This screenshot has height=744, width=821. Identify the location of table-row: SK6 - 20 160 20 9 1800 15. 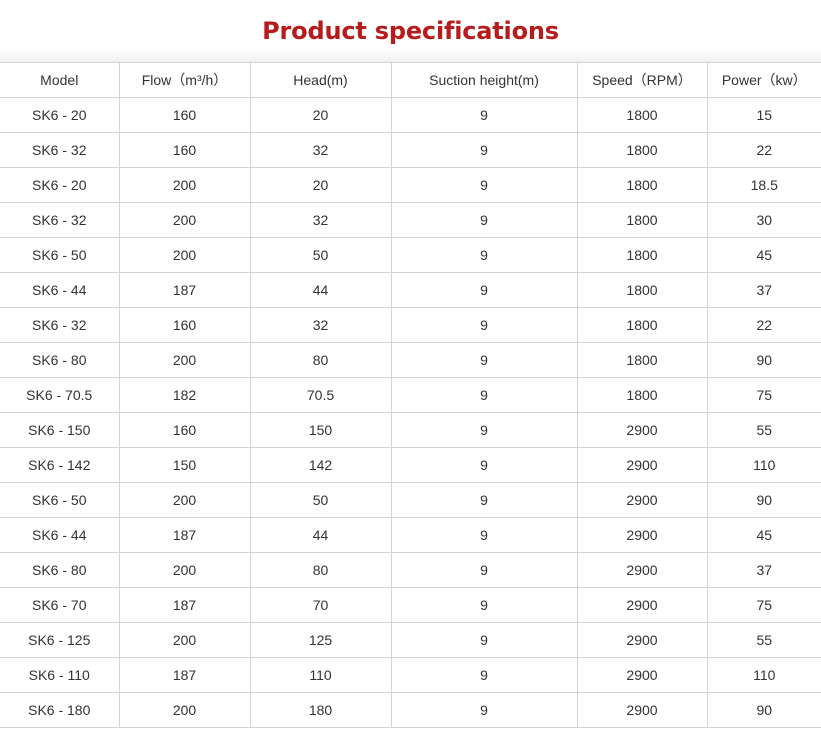
(410, 115).